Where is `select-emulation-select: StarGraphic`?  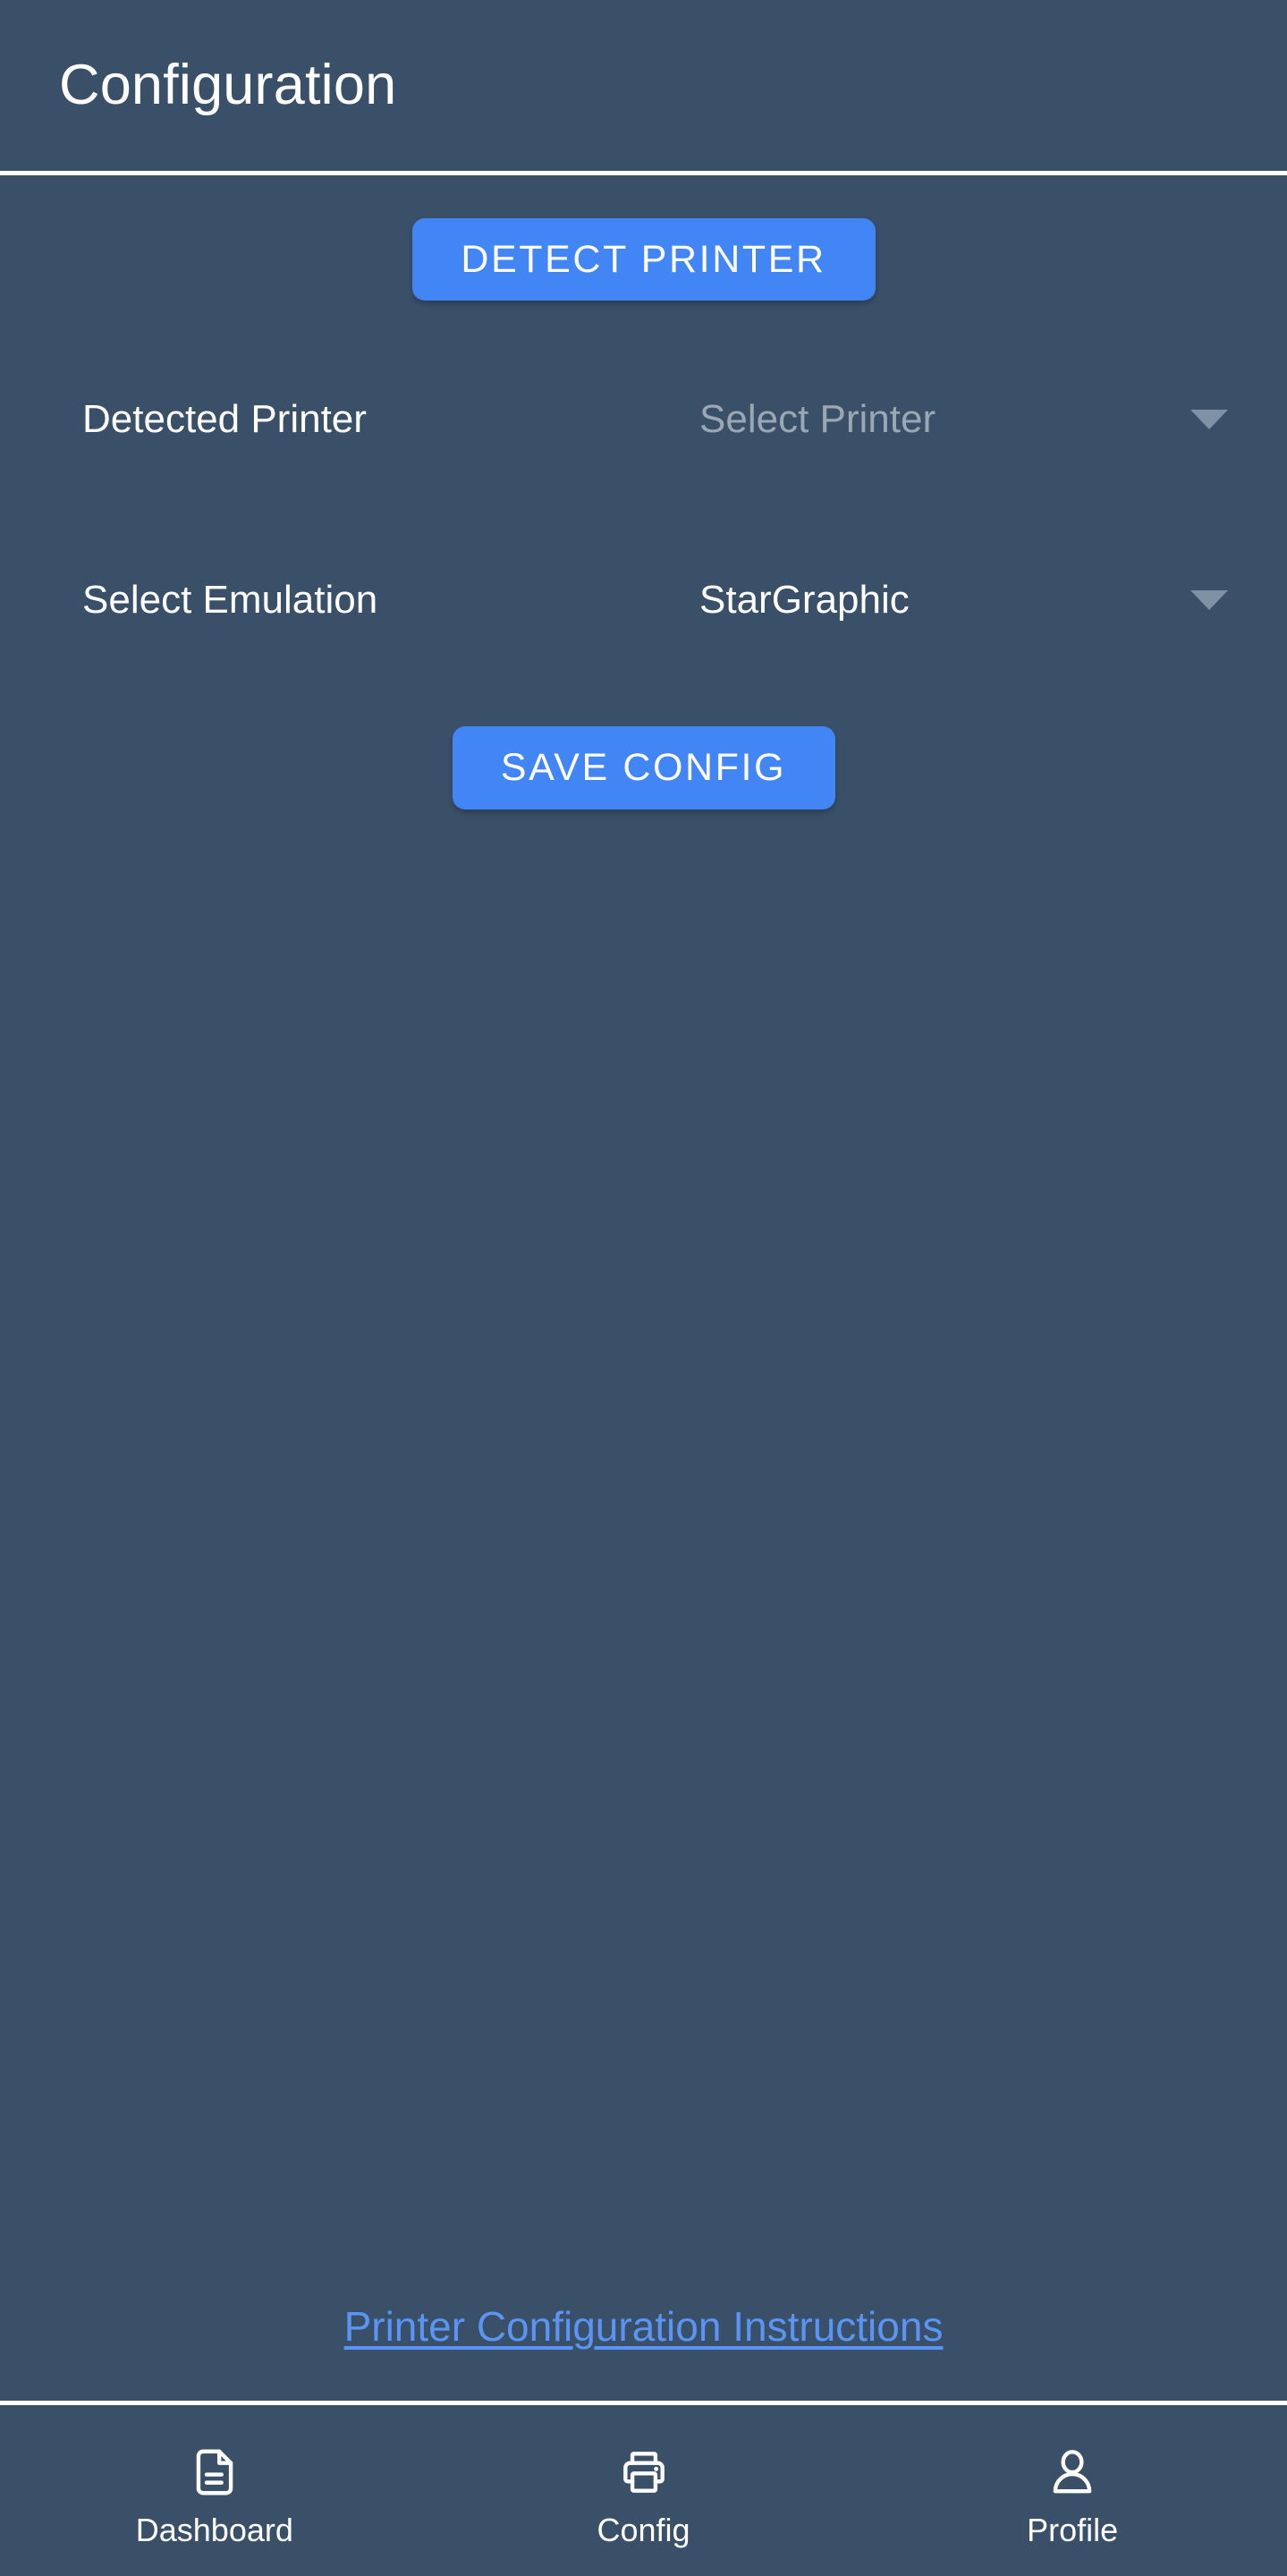
select-emulation-select: StarGraphic is located at coordinates (963, 600).